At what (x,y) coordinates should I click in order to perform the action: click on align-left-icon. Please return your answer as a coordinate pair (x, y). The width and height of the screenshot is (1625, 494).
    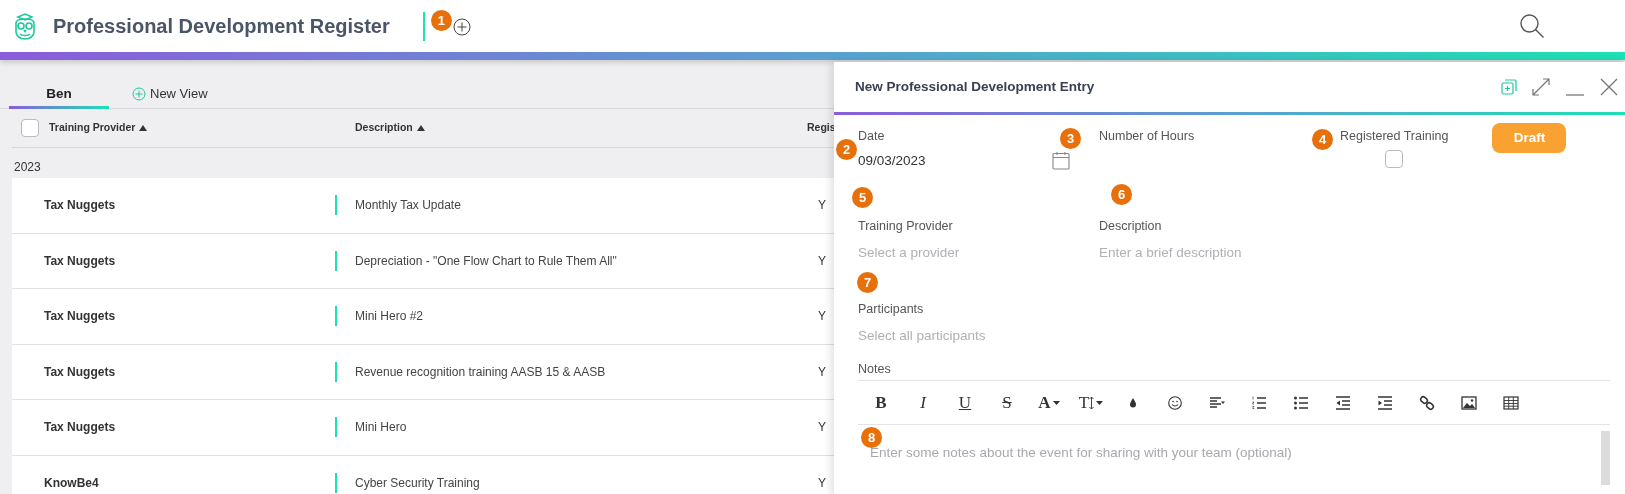
    Looking at the image, I should click on (1217, 402).